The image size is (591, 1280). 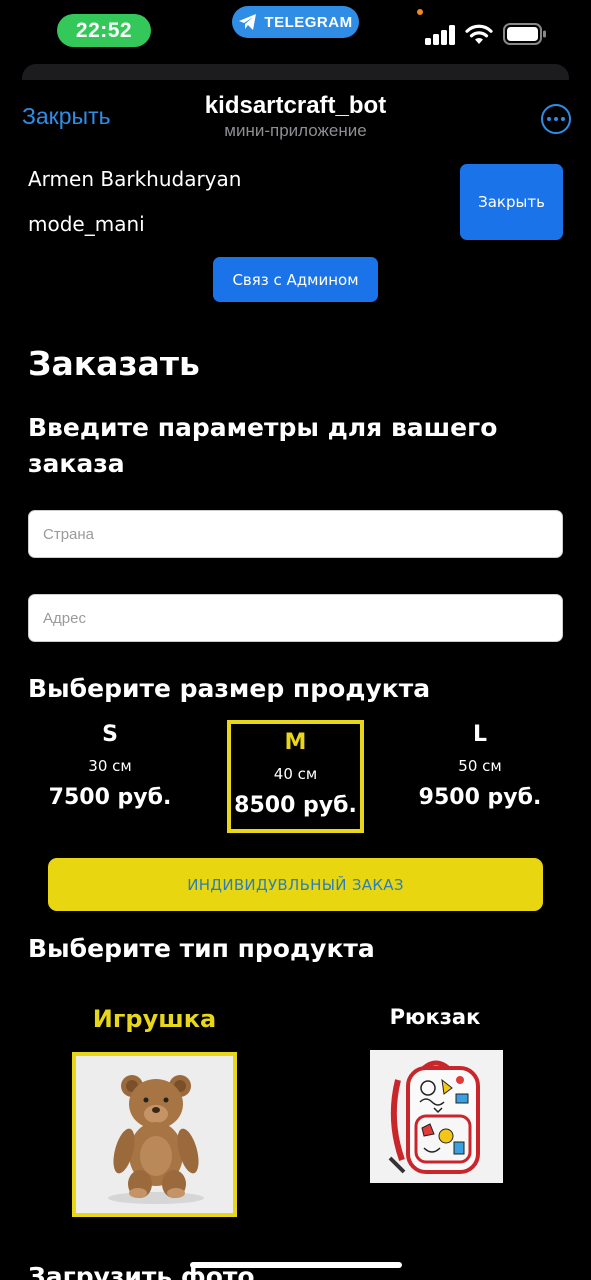 I want to click on user-name: Armen Barkhudaryan, so click(x=135, y=179).